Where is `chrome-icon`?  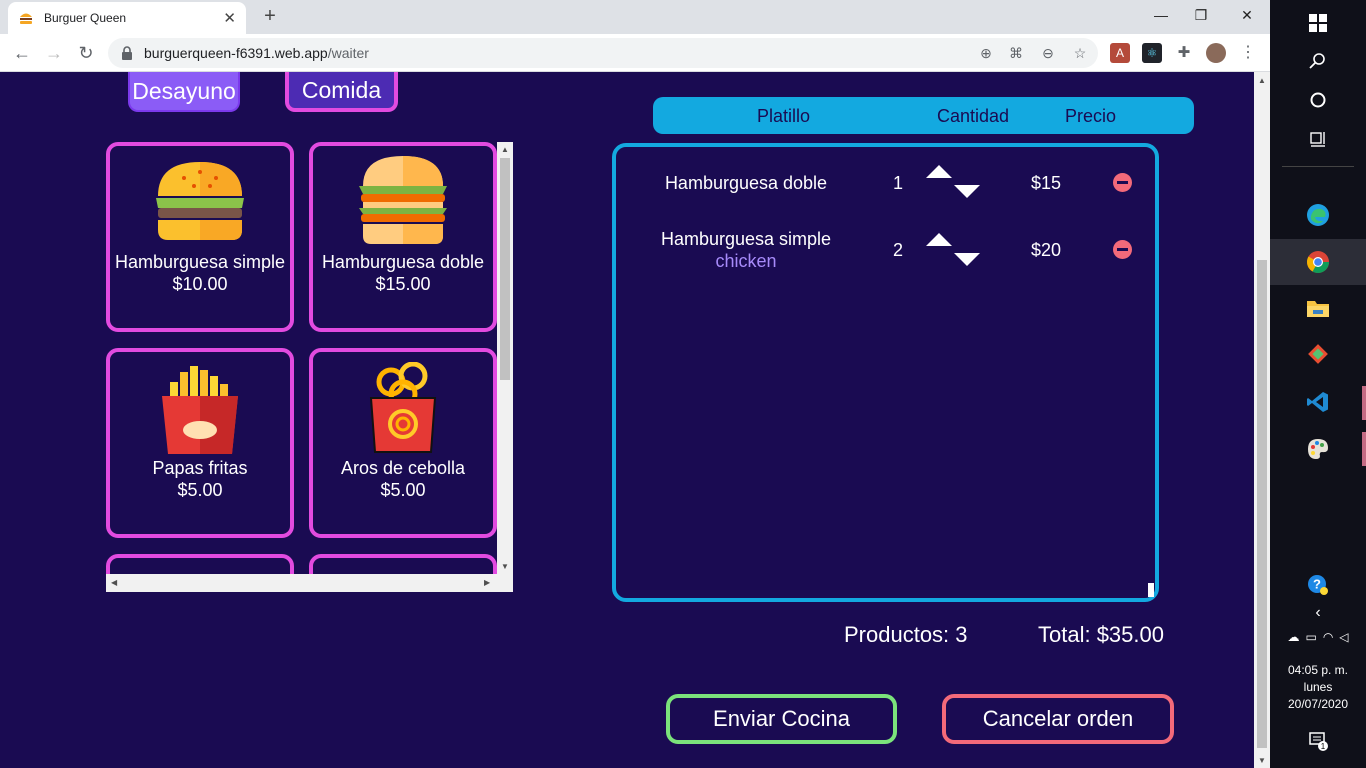
chrome-icon is located at coordinates (1318, 262).